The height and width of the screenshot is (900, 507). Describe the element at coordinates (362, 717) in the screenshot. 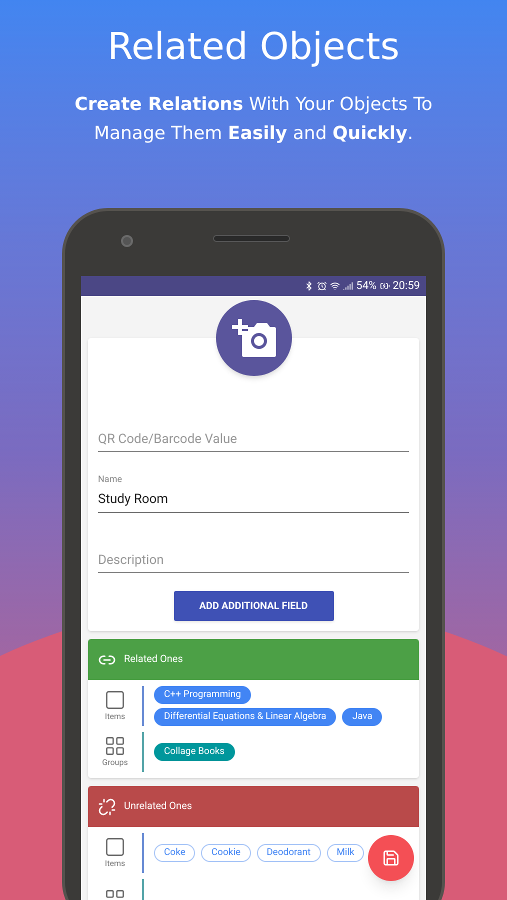

I see `object-chip: Java` at that location.